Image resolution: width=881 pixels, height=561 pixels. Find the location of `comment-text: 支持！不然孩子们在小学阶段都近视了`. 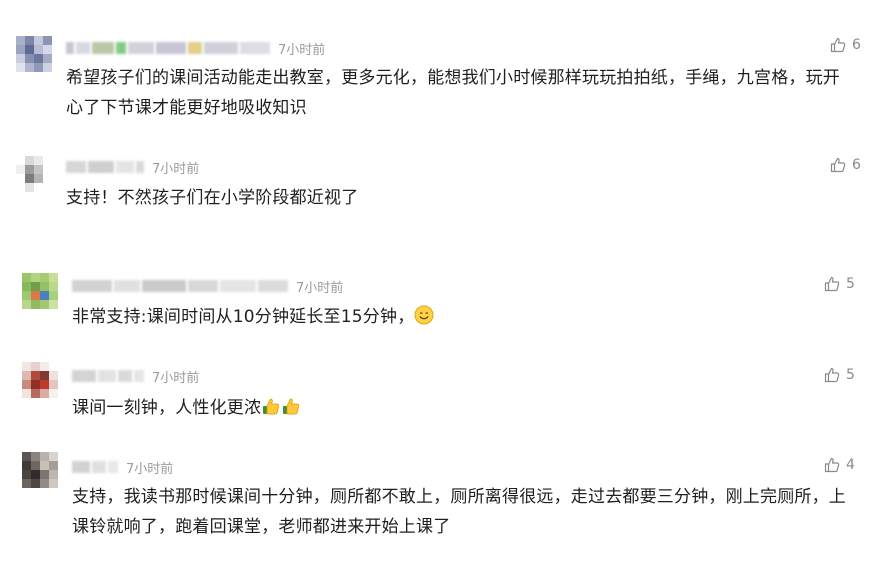

comment-text: 支持！不然孩子们在小学阶段都近视了 is located at coordinates (212, 198).